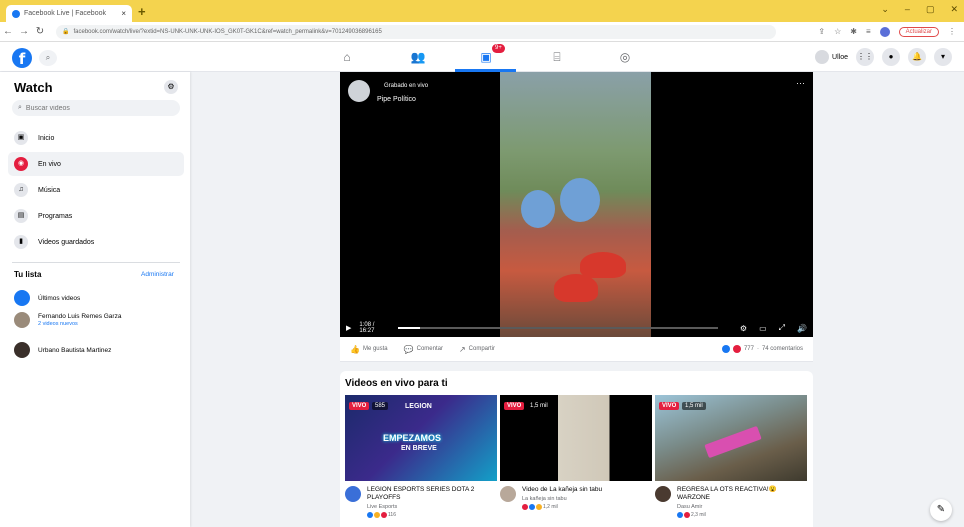  What do you see at coordinates (96, 138) in the screenshot?
I see `sidebar-item-inicio: ▣ Inicio` at bounding box center [96, 138].